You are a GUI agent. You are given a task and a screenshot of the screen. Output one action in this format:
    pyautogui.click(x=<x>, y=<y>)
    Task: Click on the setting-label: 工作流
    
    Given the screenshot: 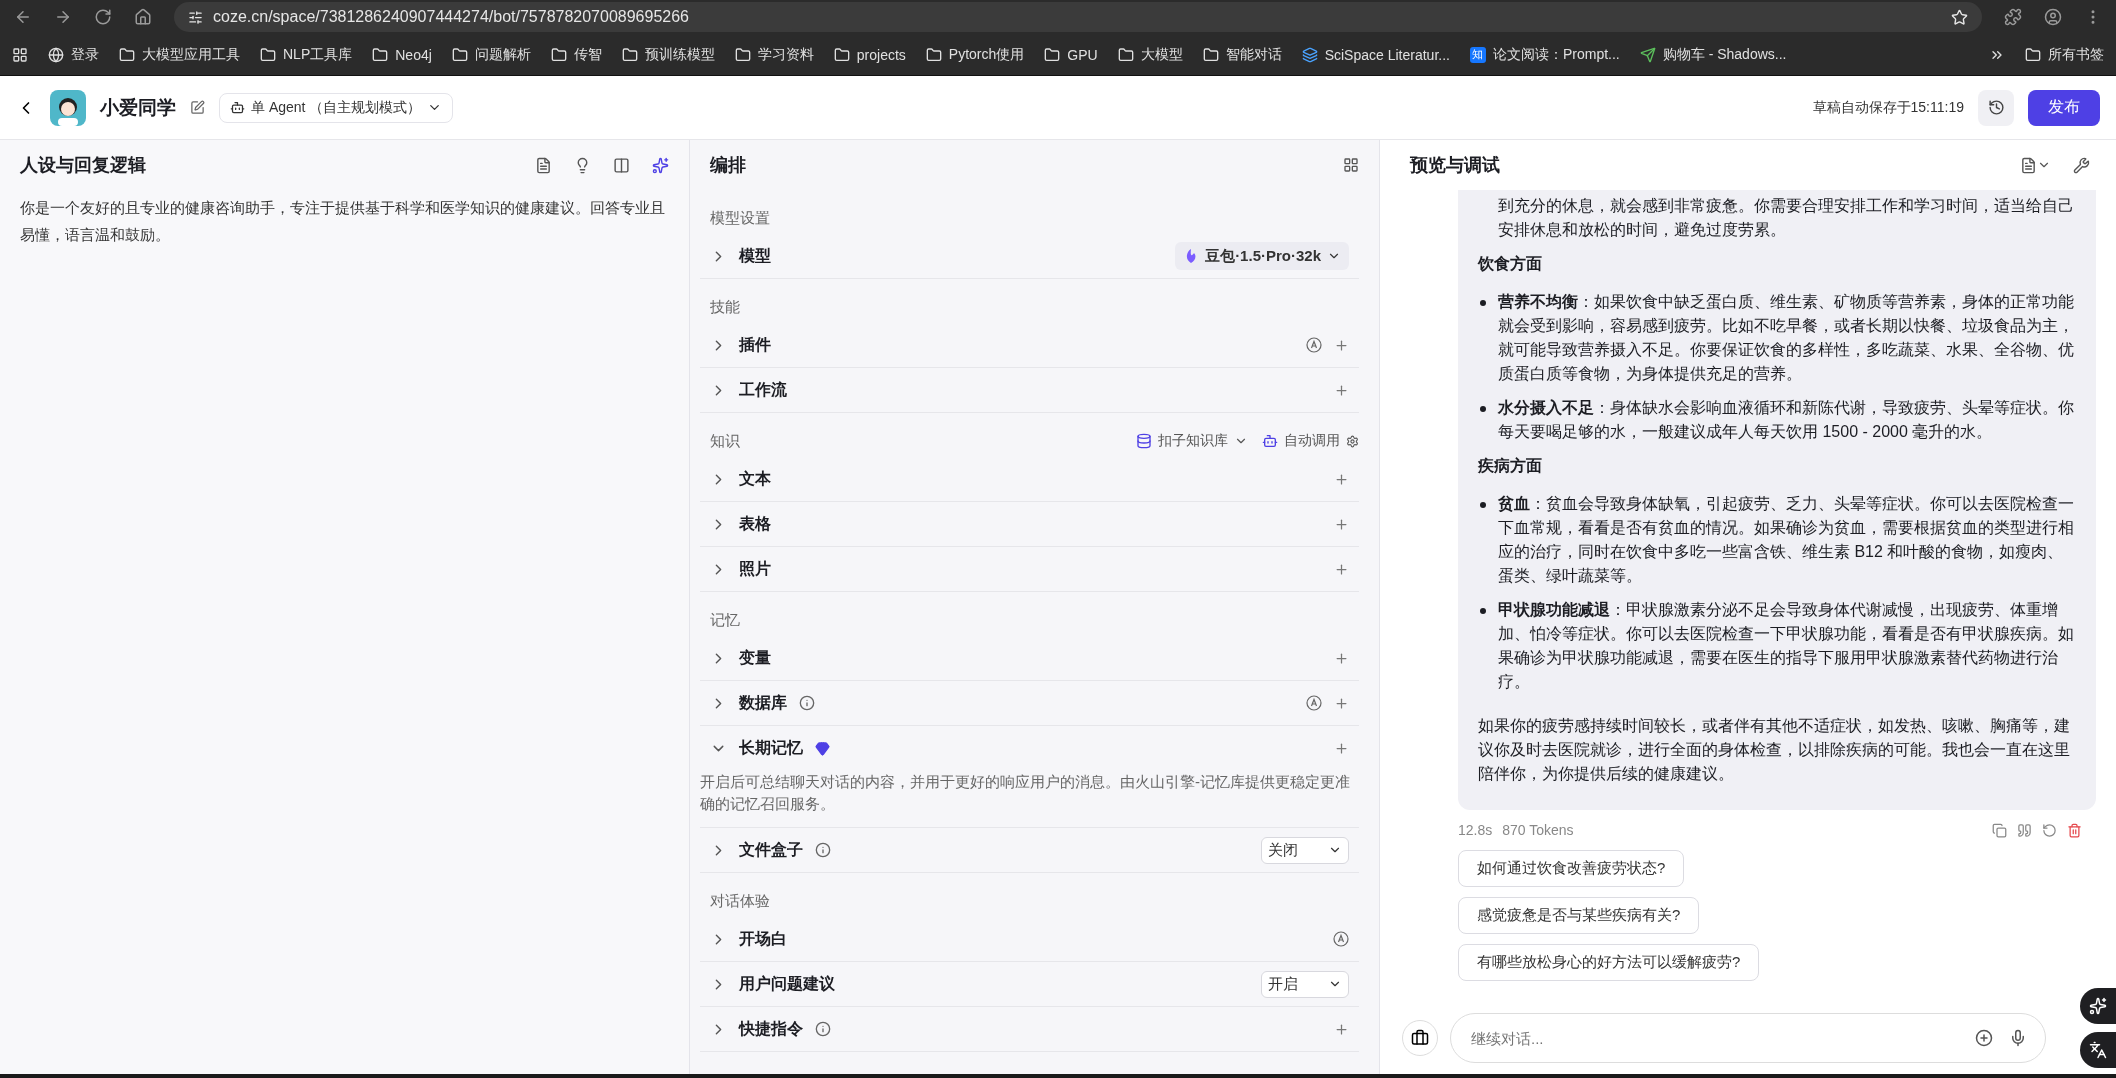 What is the action you would take?
    pyautogui.click(x=763, y=389)
    